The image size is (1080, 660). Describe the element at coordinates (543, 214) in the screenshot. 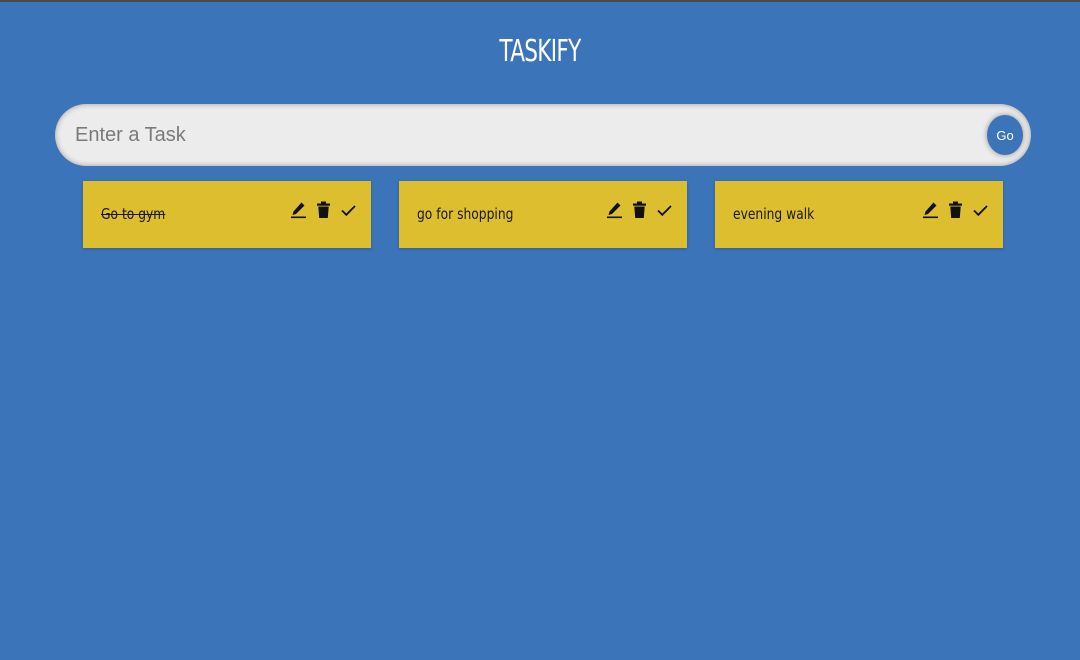

I see `task-card: go for shopping` at that location.